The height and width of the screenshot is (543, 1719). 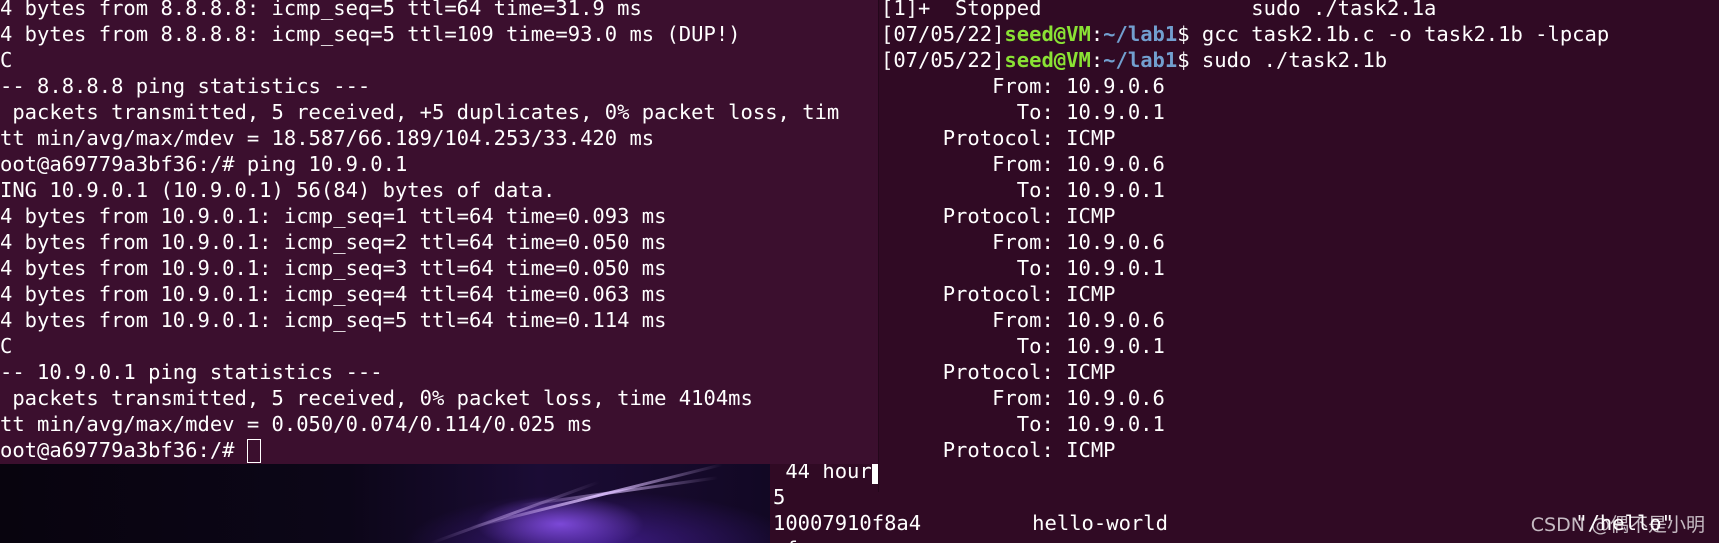 What do you see at coordinates (779, 497) in the screenshot?
I see `terminal-line: 5` at bounding box center [779, 497].